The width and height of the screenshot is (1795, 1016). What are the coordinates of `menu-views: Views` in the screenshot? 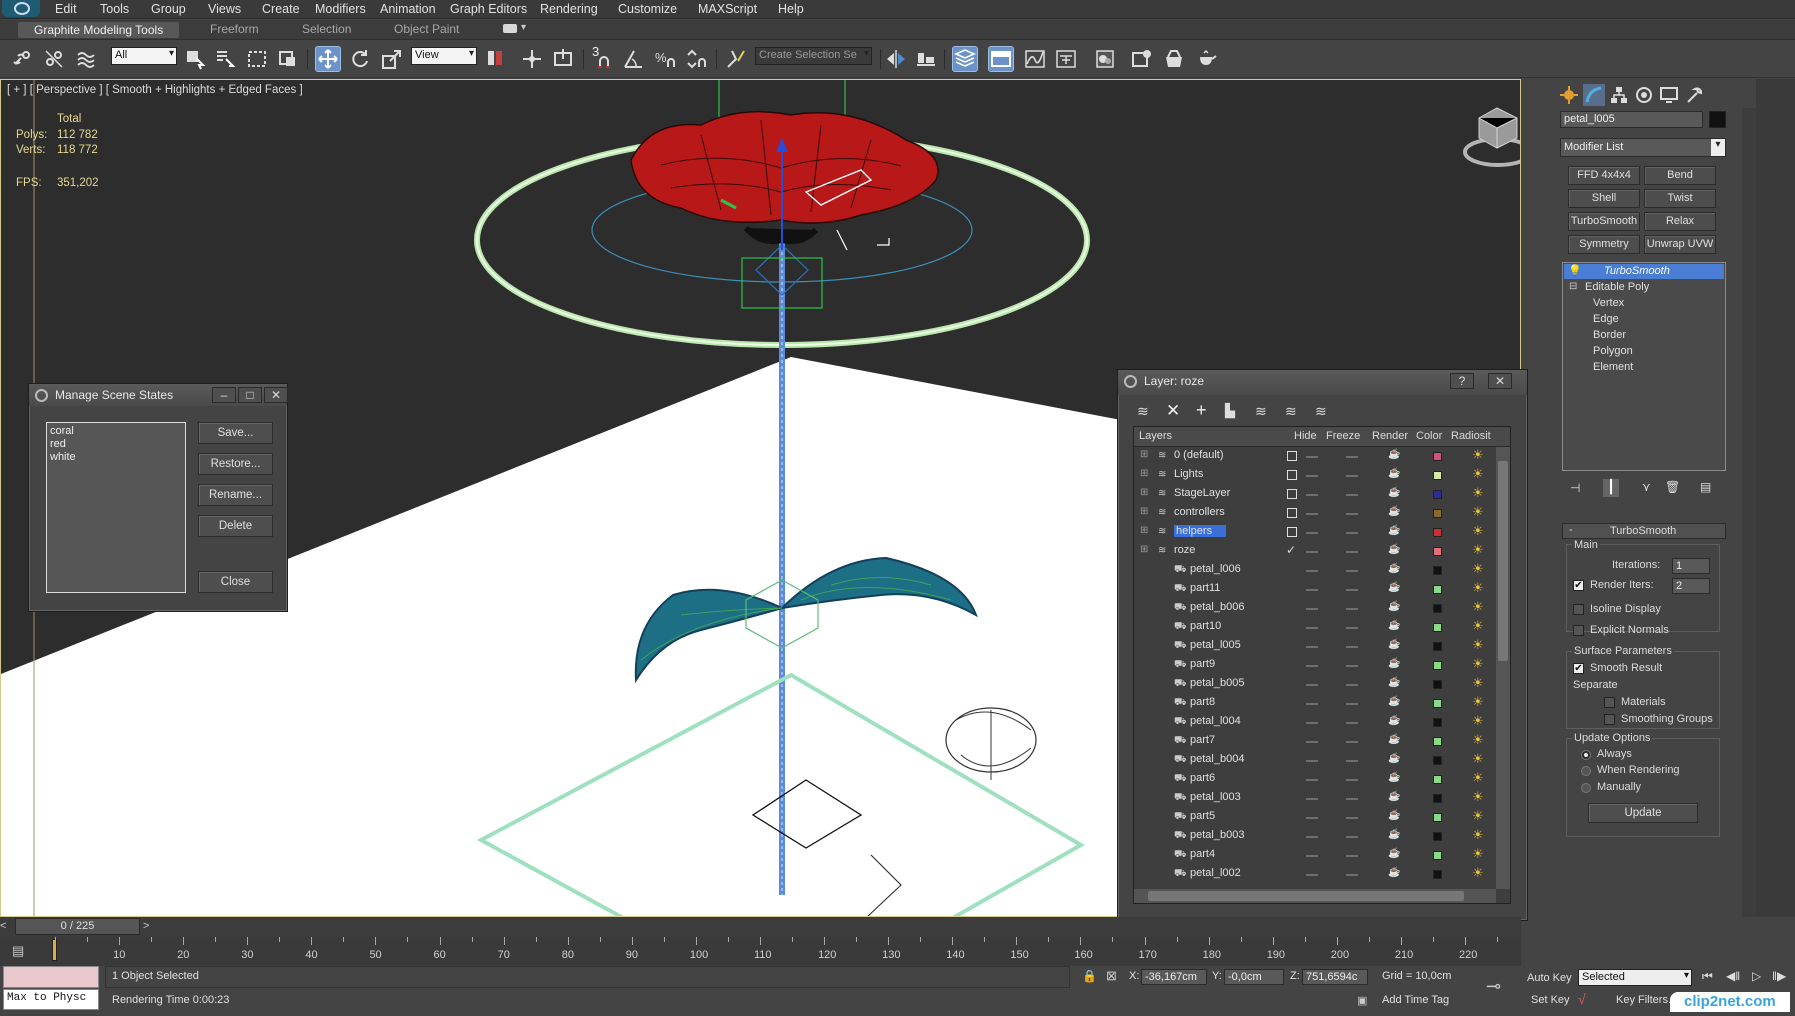 It's located at (224, 9).